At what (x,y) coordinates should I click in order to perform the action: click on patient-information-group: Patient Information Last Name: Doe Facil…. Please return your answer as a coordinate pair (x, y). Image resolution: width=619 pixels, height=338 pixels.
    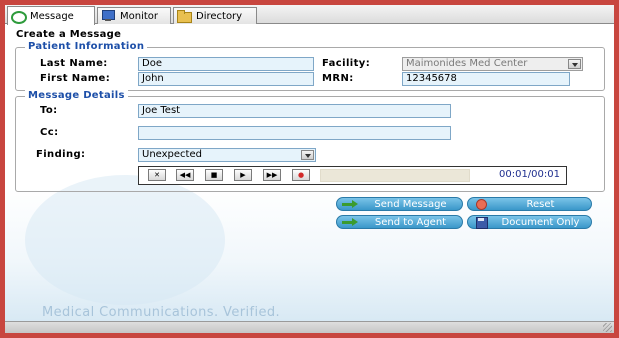
    Looking at the image, I should click on (310, 66).